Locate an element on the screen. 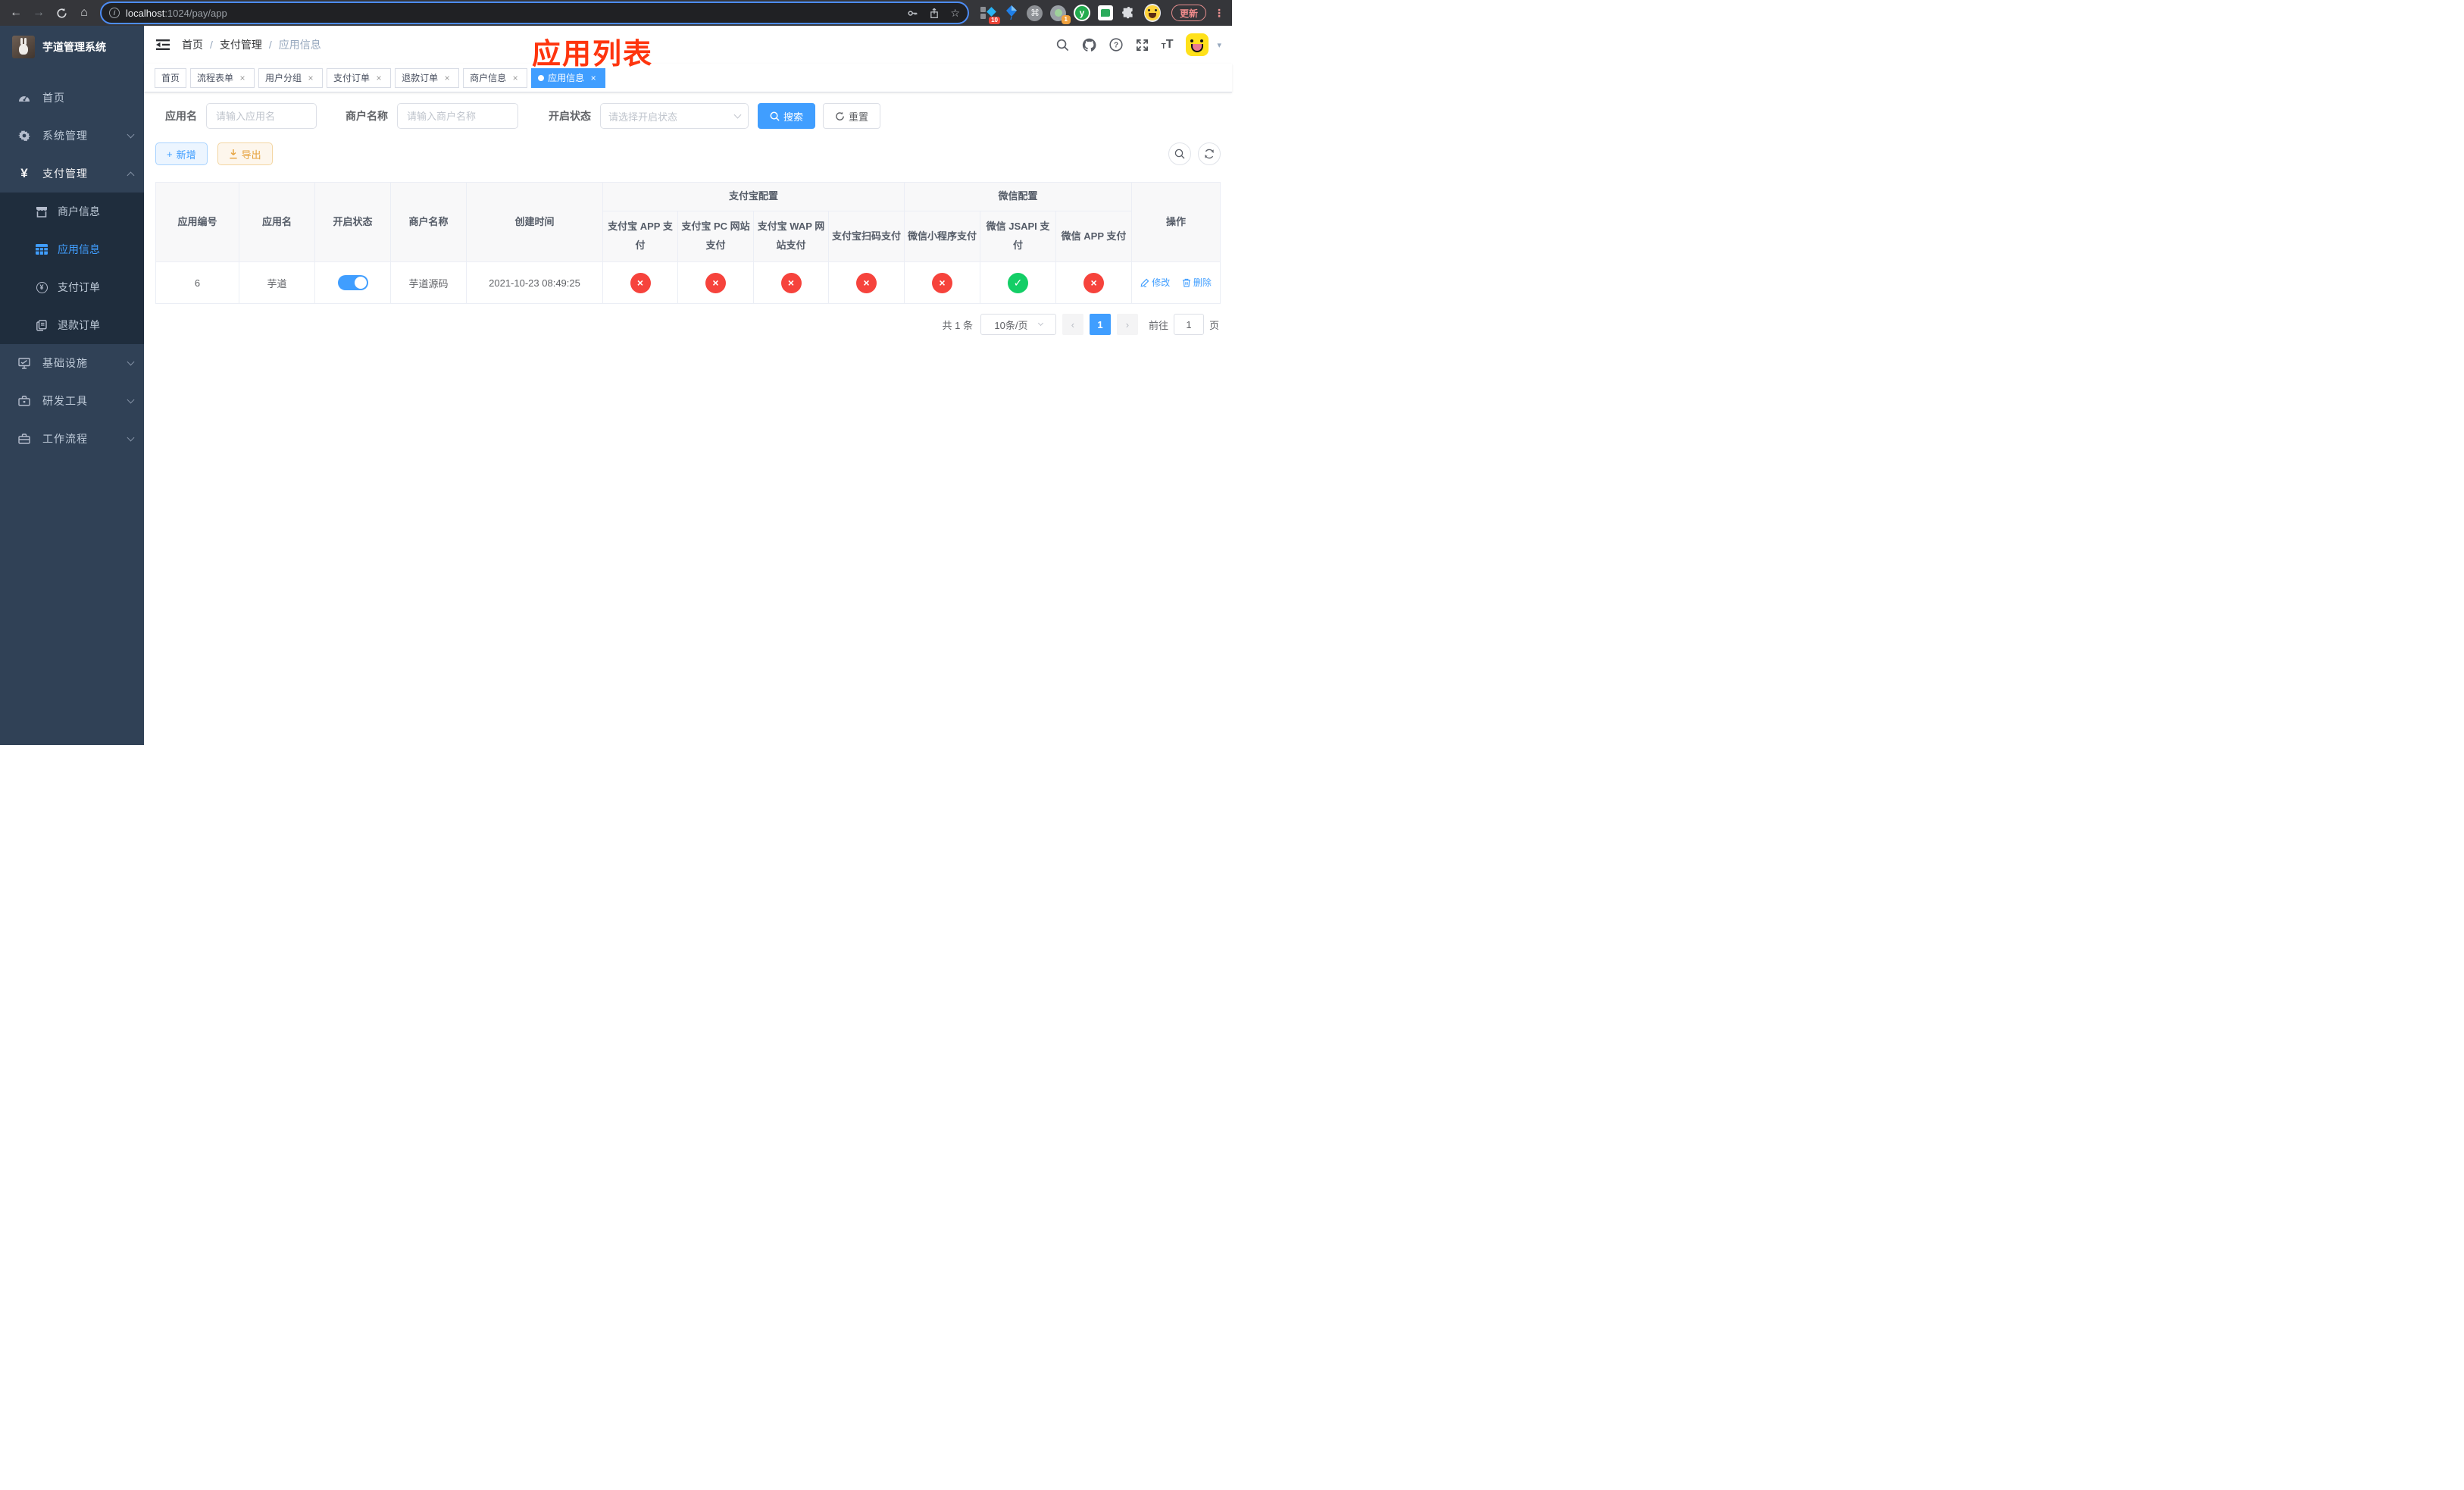 Image resolution: width=2464 pixels, height=1490 pixels. browser-menu-dots-icon: ⋮ is located at coordinates (1219, 14).